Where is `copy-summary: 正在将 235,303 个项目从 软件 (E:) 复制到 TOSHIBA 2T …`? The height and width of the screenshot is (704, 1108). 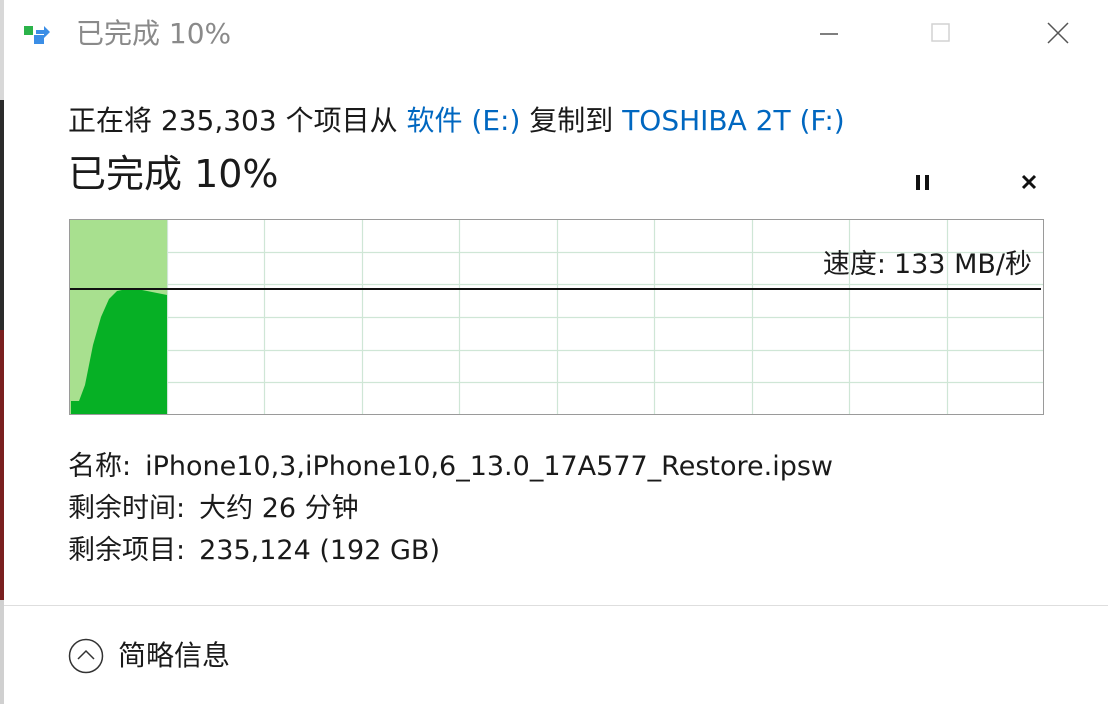 copy-summary: 正在将 235,303 个项目从 软件 (E:) 复制到 TOSHIBA 2T … is located at coordinates (456, 121).